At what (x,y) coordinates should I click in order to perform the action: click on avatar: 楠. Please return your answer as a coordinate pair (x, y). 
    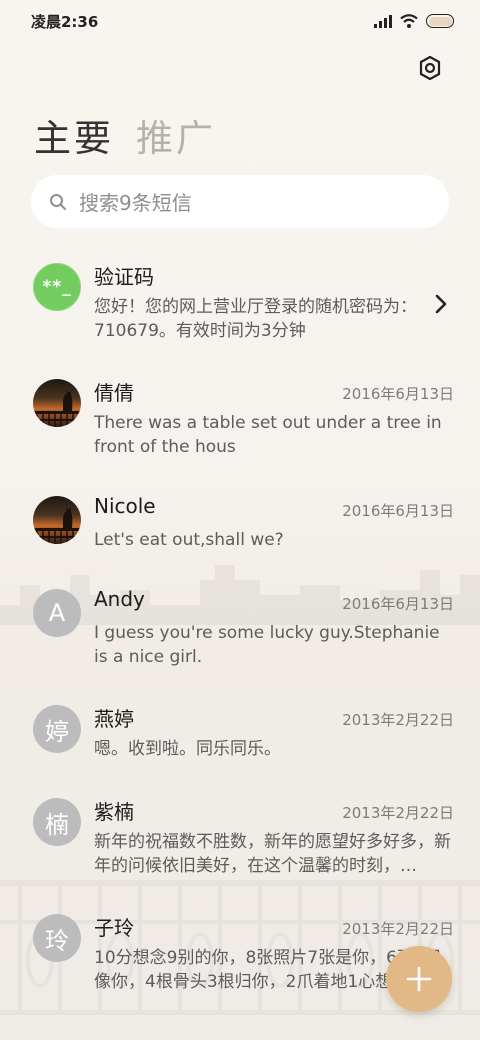
    Looking at the image, I should click on (57, 822).